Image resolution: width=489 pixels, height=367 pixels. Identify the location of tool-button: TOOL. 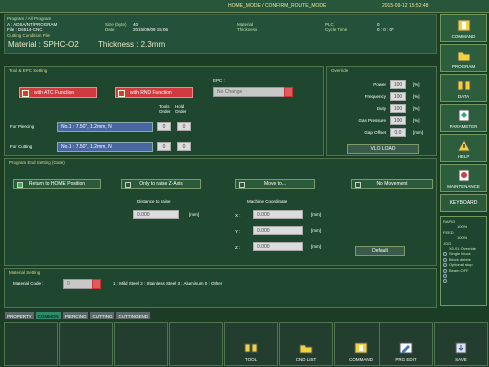
(251, 344).